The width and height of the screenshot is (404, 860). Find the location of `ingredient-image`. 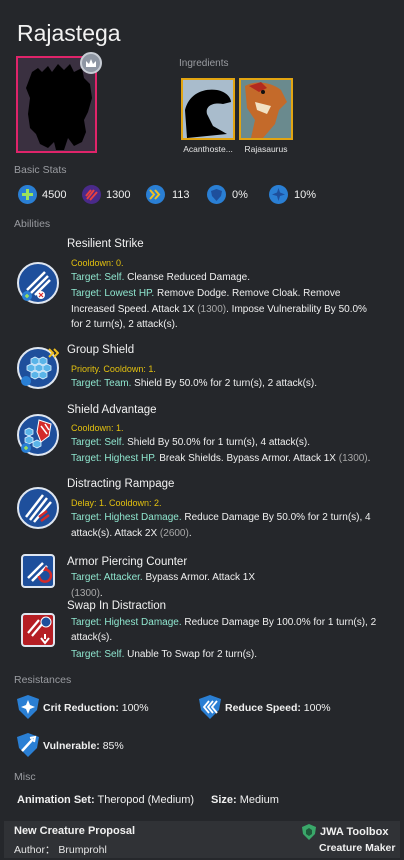

ingredient-image is located at coordinates (266, 109).